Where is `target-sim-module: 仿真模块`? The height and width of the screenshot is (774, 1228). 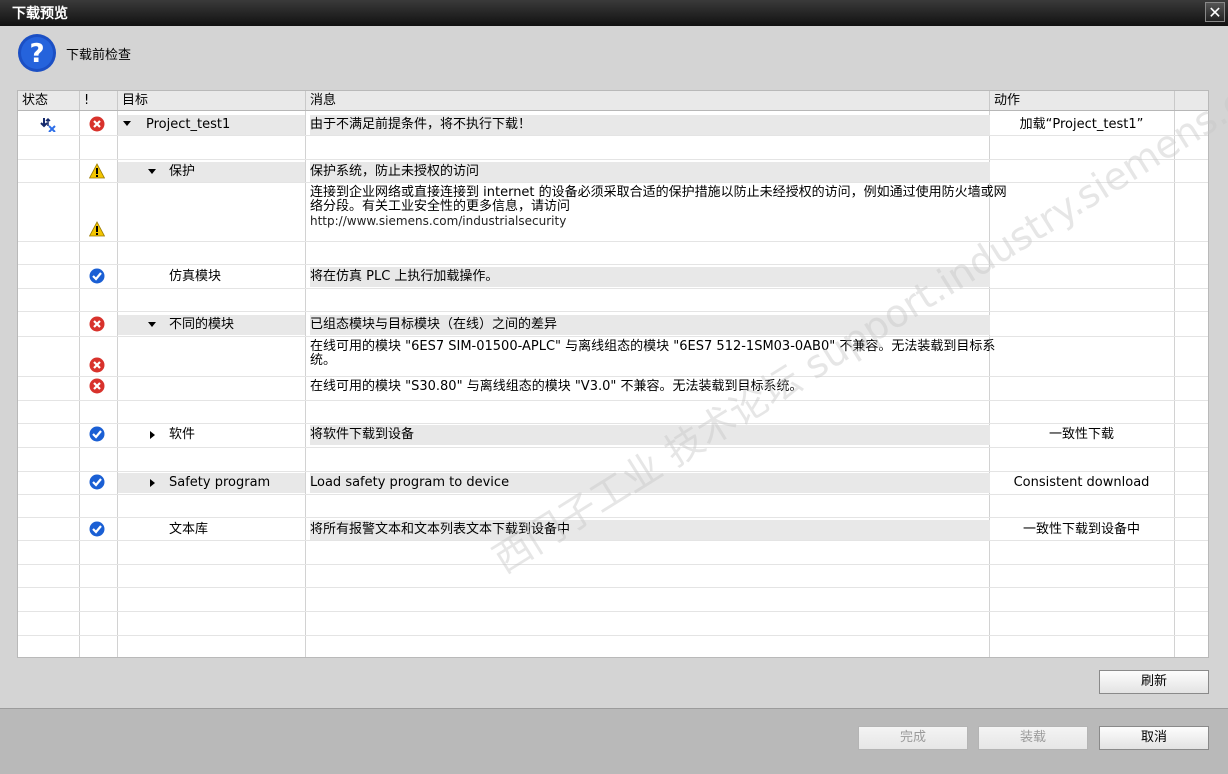
target-sim-module: 仿真模块 is located at coordinates (195, 276).